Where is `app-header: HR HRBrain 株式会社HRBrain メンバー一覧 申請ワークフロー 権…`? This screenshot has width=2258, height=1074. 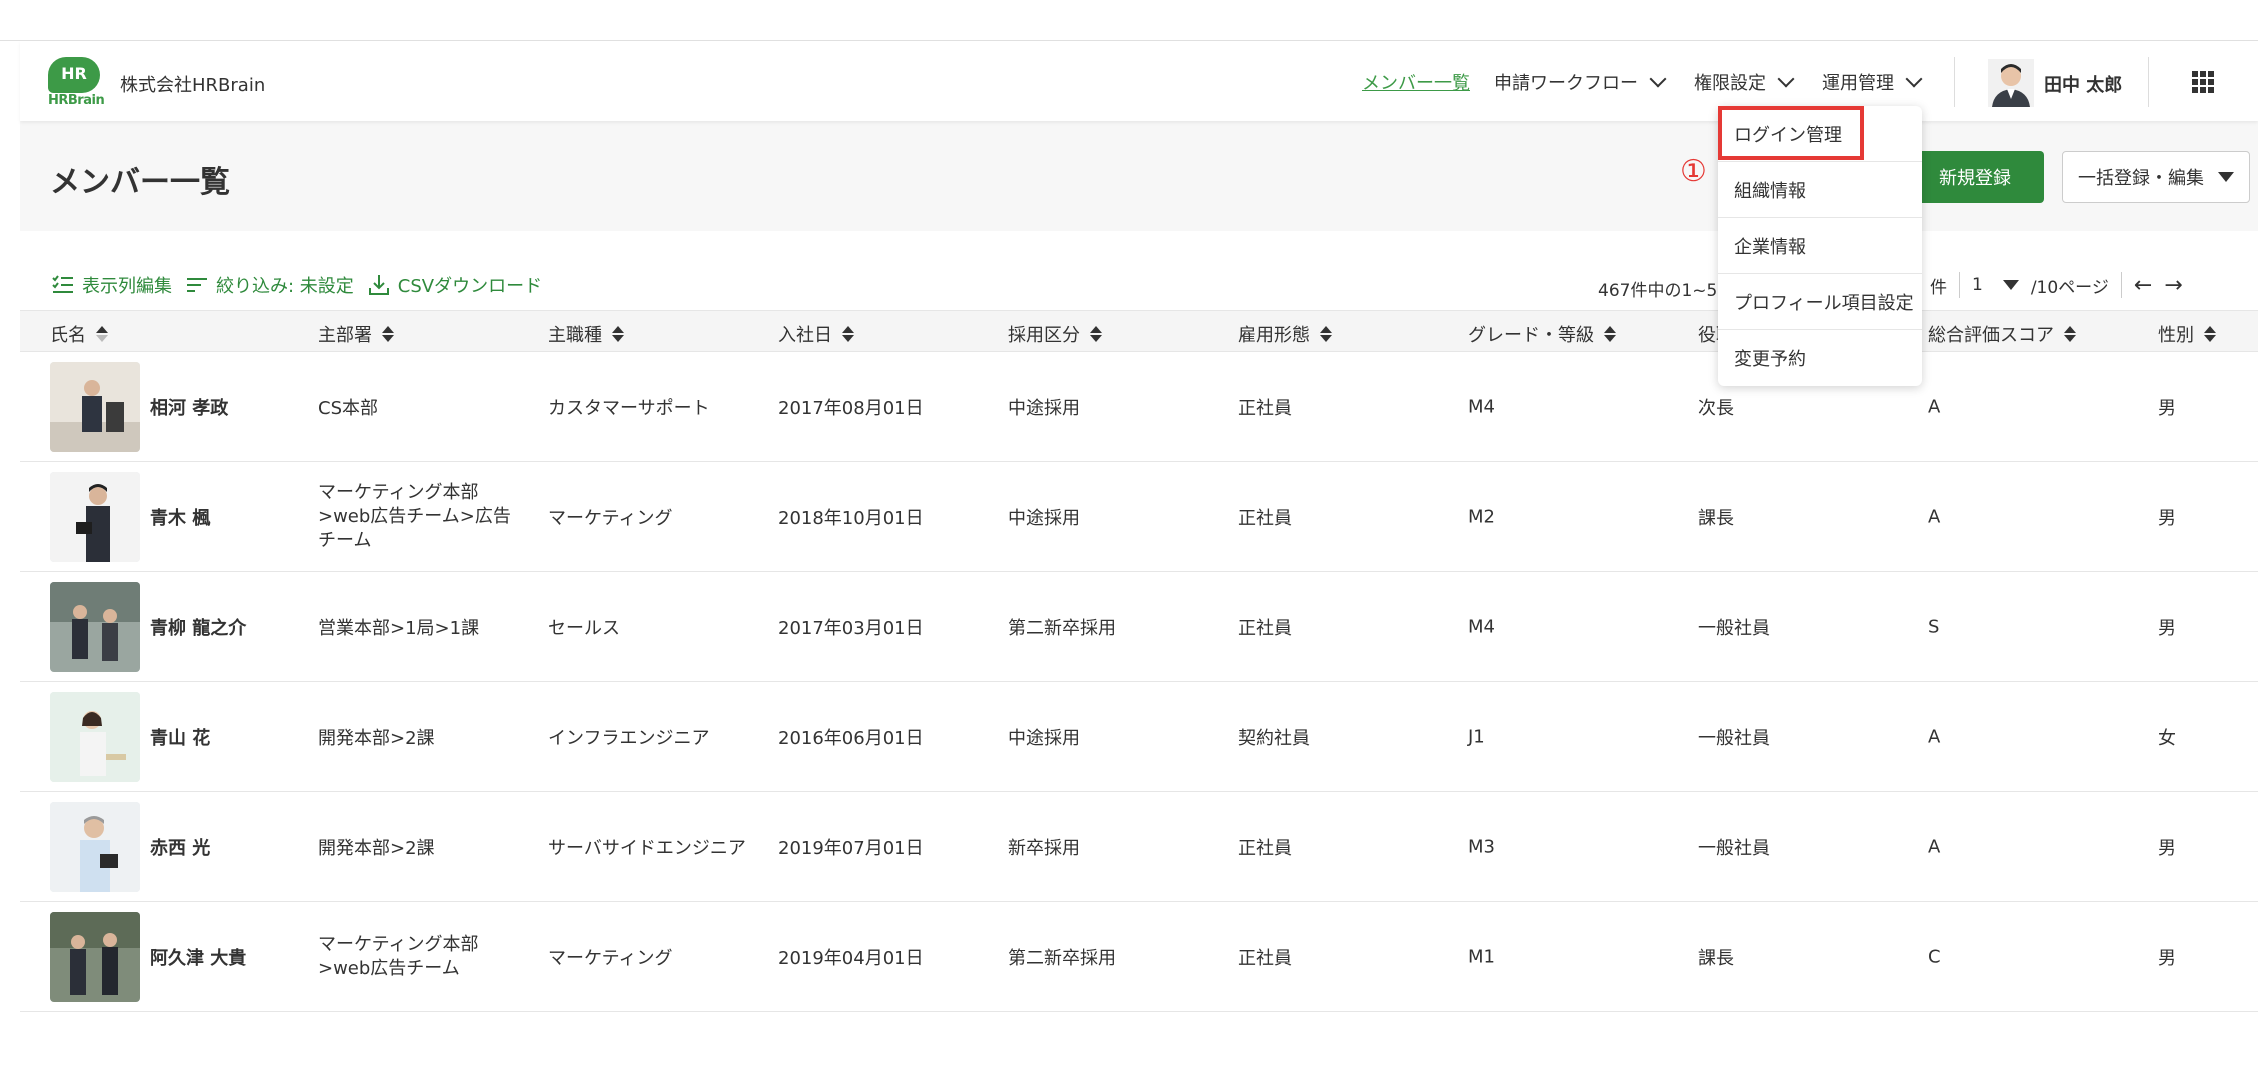 app-header: HR HRBrain 株式会社HRBrain メンバー一覧 申請ワークフロー 権… is located at coordinates (1139, 81).